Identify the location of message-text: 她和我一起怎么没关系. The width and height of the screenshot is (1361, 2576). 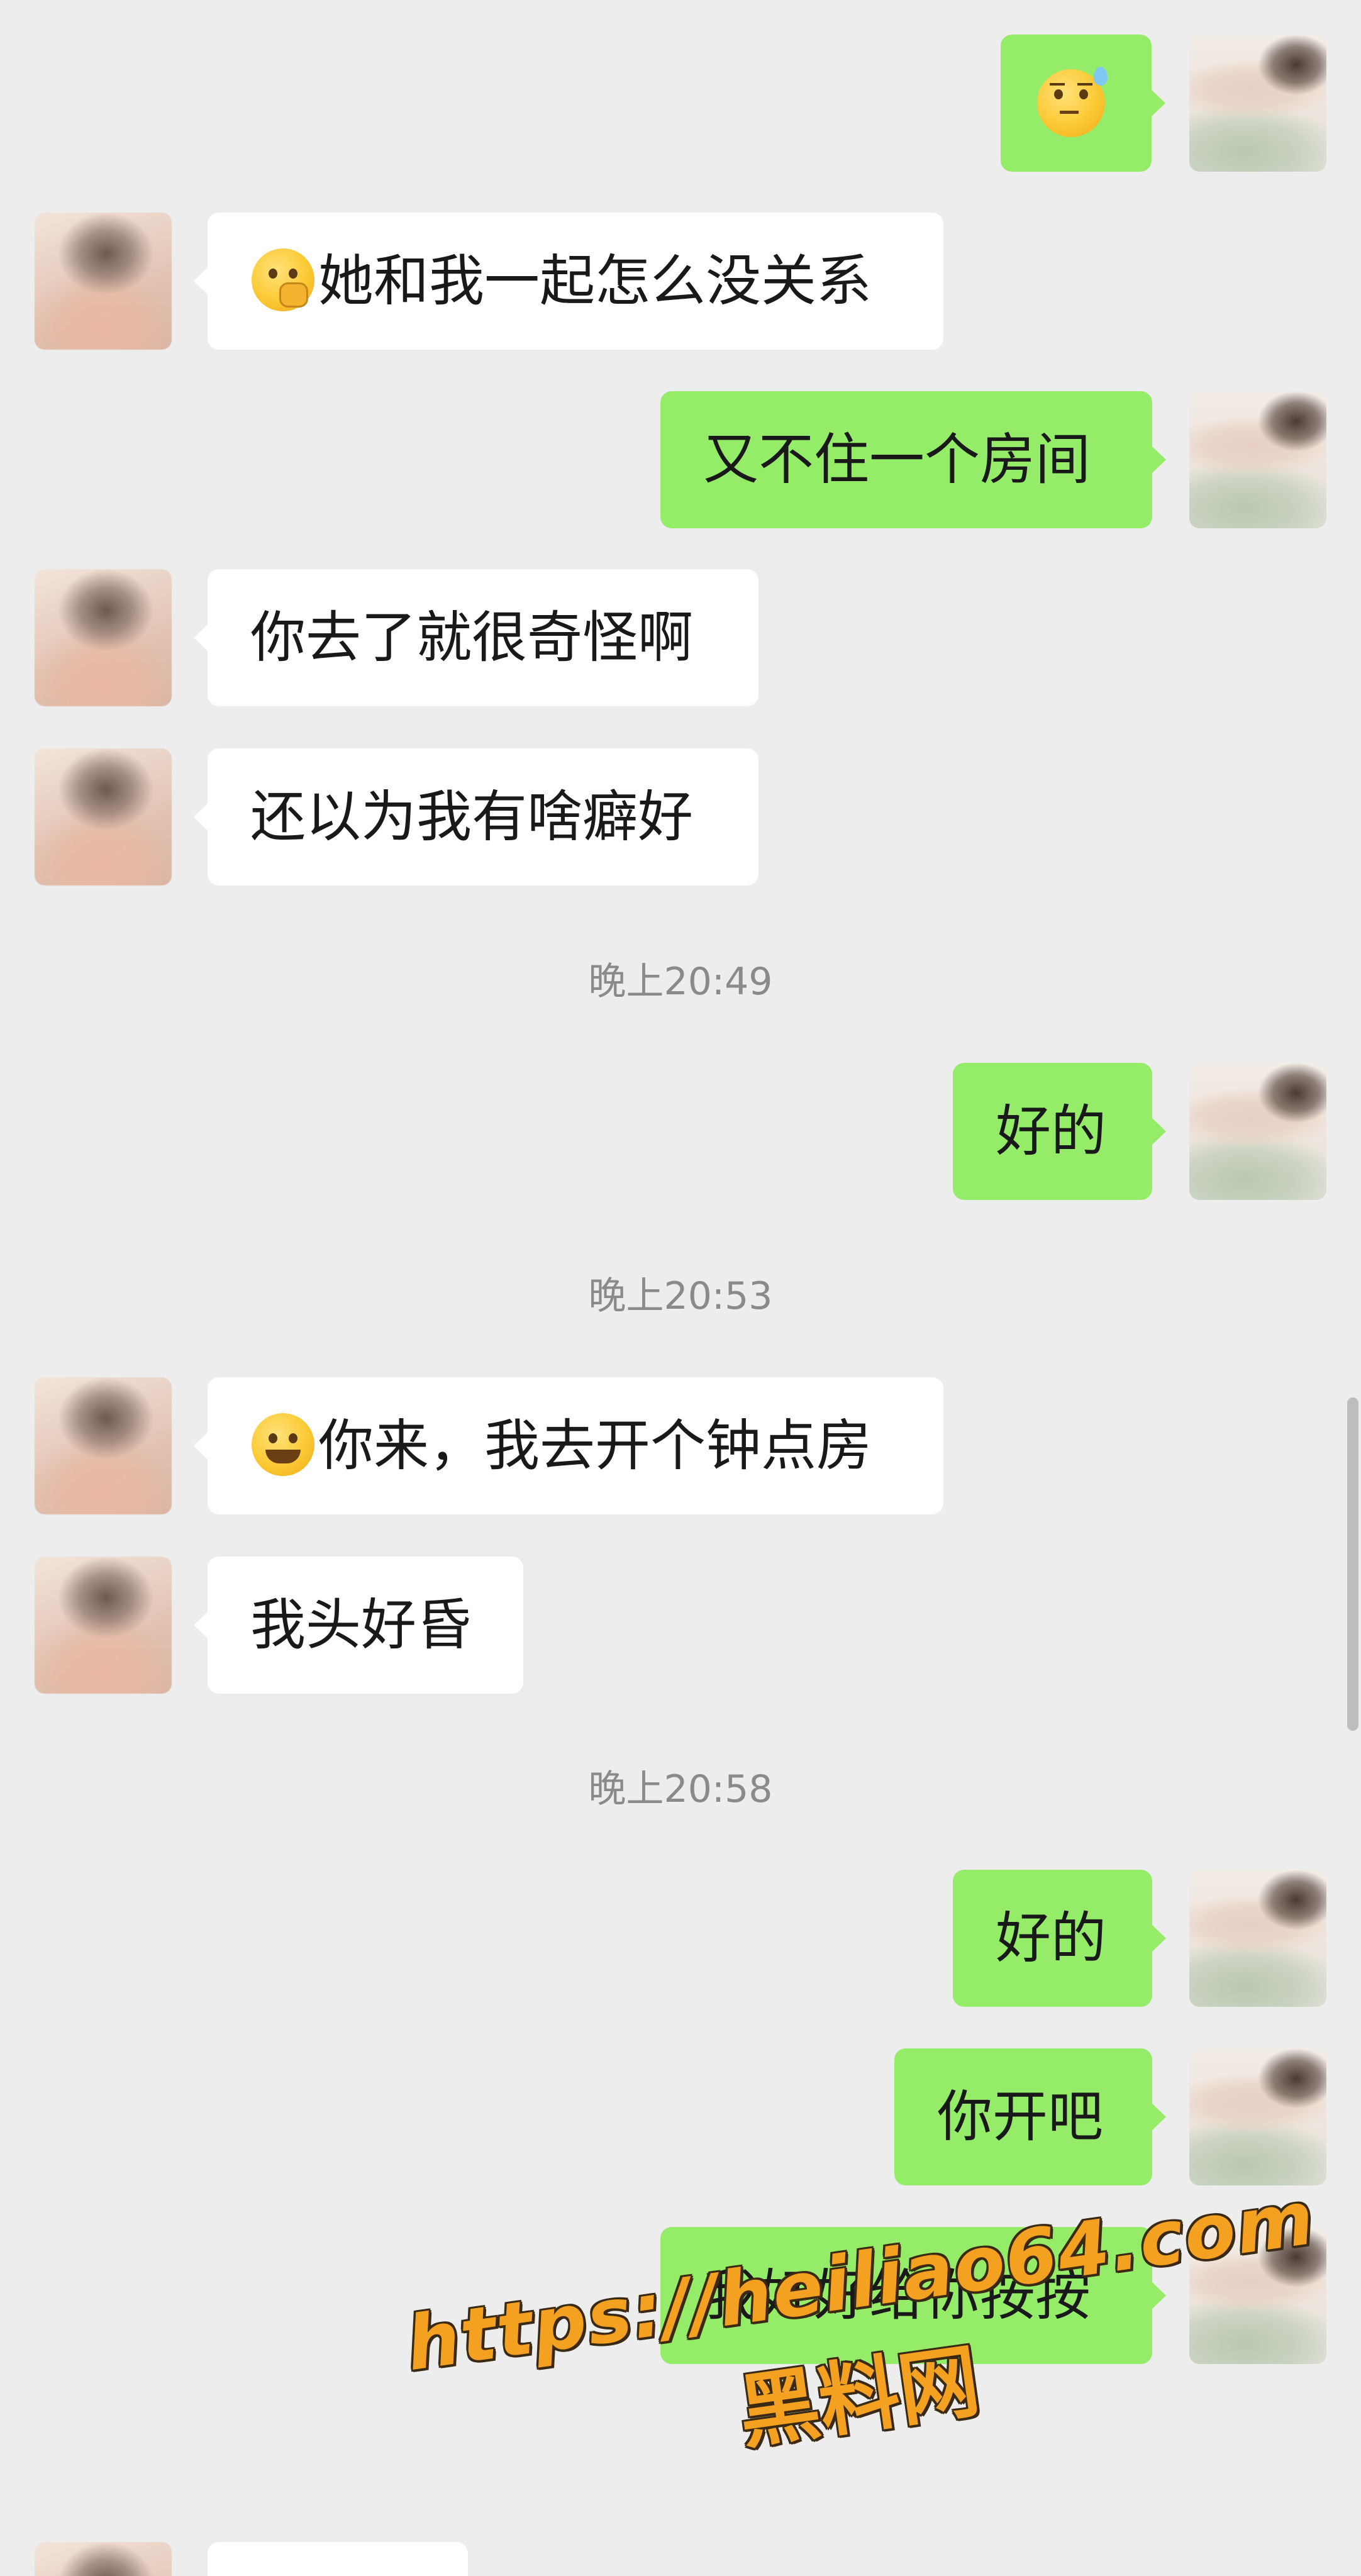
(595, 280).